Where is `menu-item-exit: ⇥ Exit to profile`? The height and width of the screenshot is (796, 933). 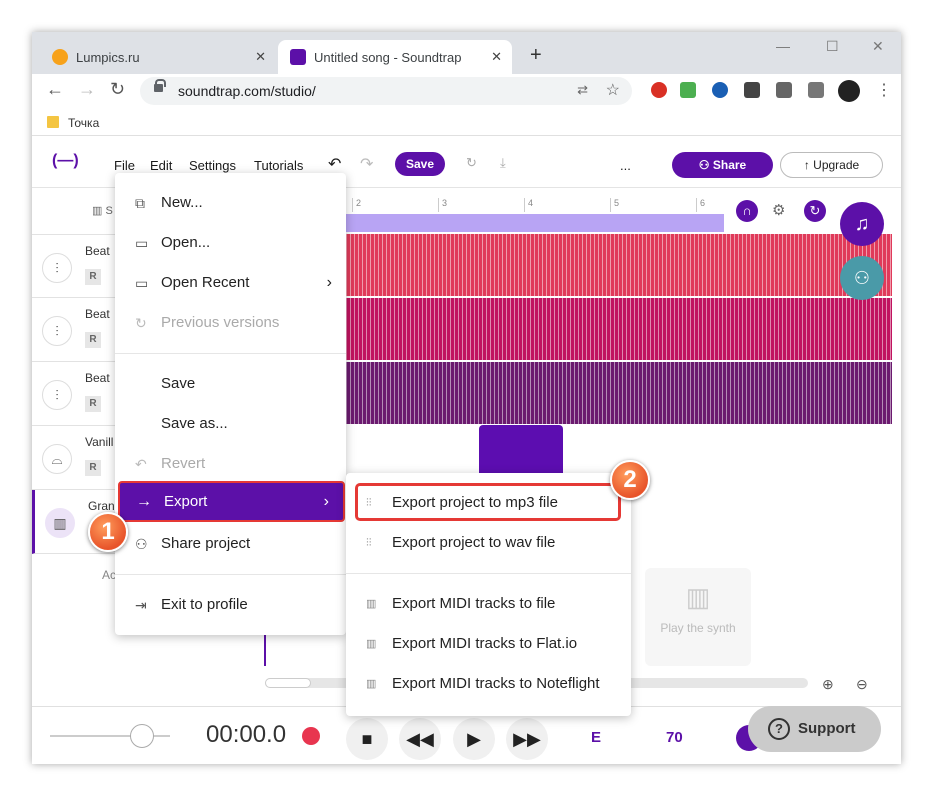
menu-item-exit: ⇥ Exit to profile is located at coordinates (230, 605).